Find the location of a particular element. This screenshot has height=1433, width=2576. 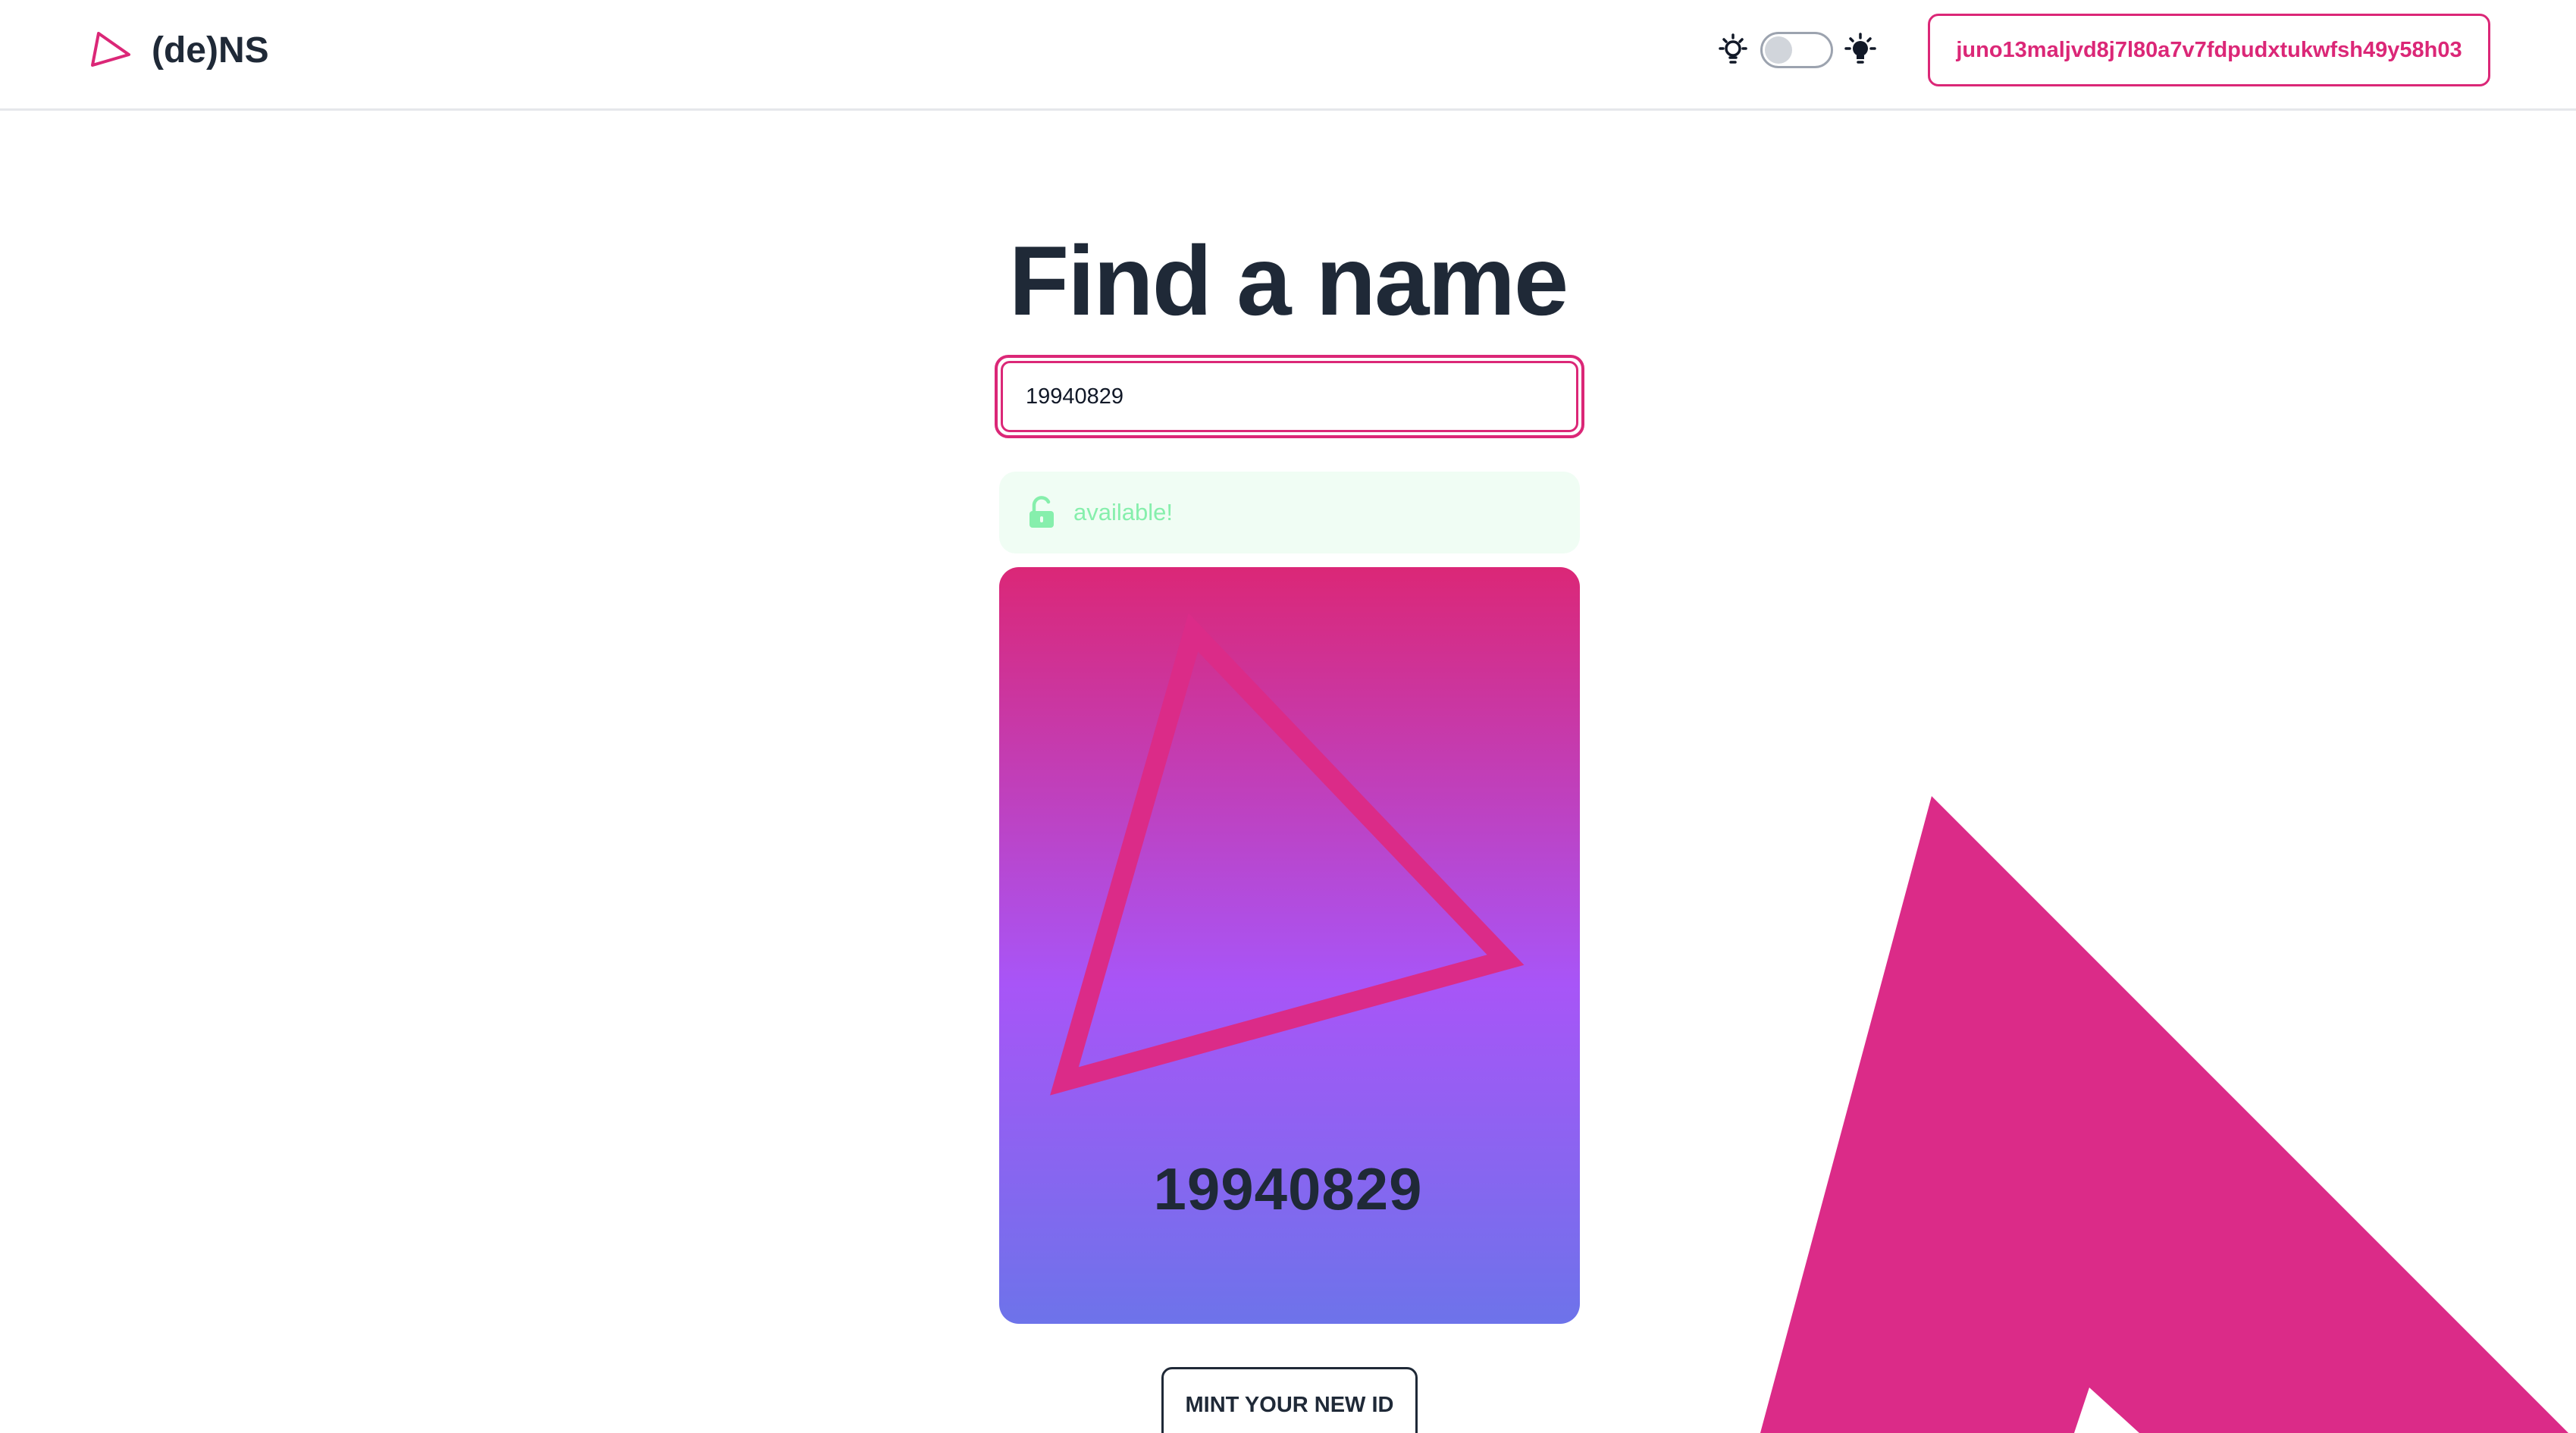

card-name-label: 19940829 is located at coordinates (1288, 1188).